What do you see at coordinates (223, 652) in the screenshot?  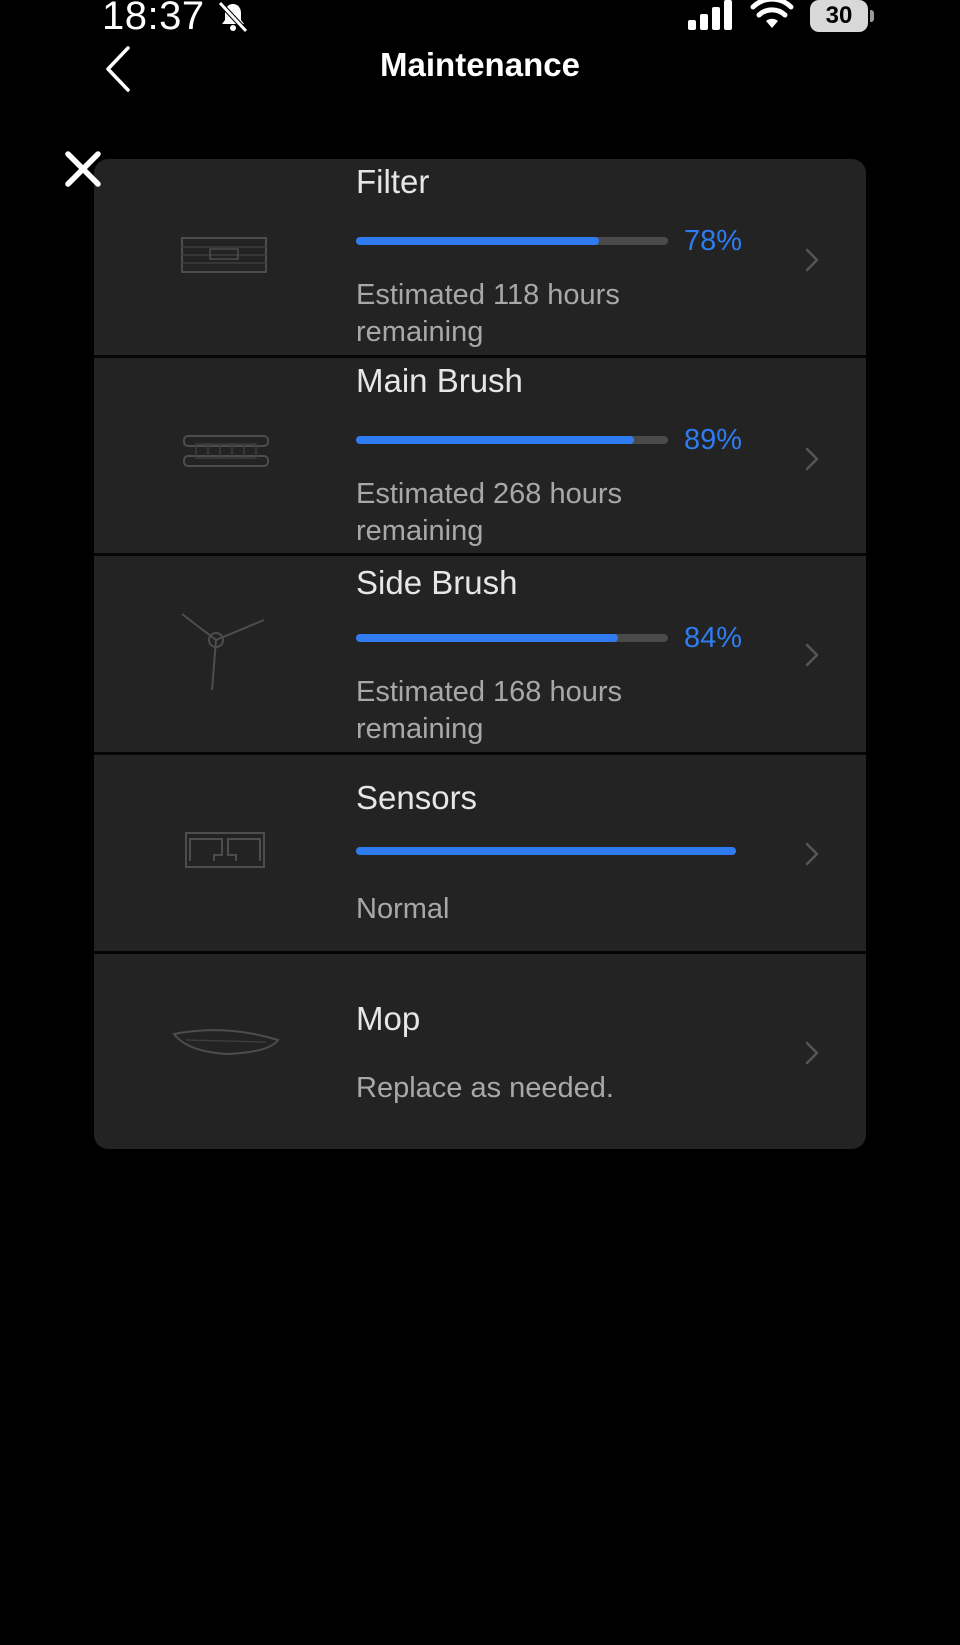 I see `side-brush-icon` at bounding box center [223, 652].